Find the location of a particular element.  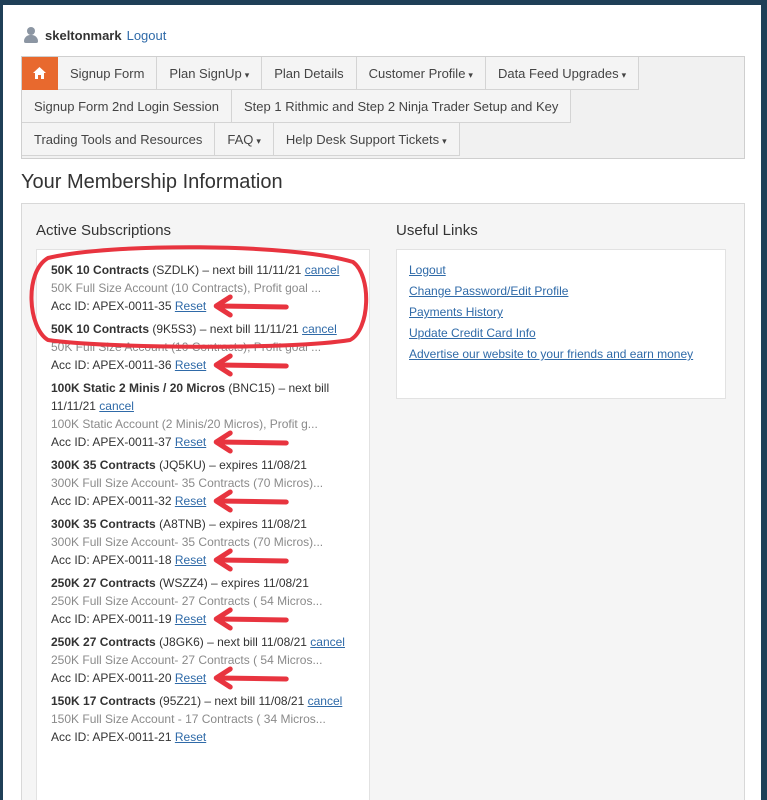

account-id: Acc ID: APEX-0011-18 is located at coordinates (111, 560).